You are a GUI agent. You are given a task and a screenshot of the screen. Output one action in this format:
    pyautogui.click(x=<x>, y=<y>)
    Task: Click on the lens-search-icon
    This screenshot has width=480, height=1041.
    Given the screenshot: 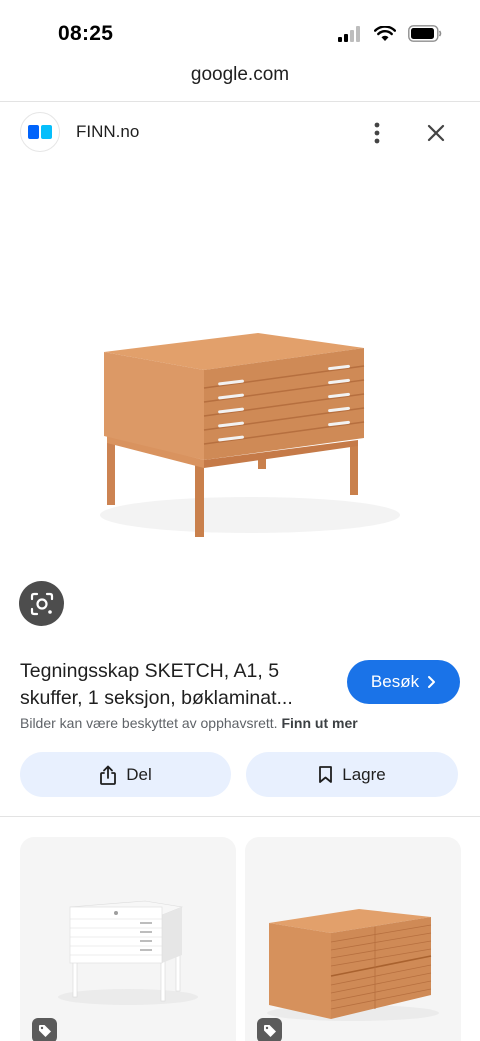 What is the action you would take?
    pyautogui.click(x=41, y=603)
    